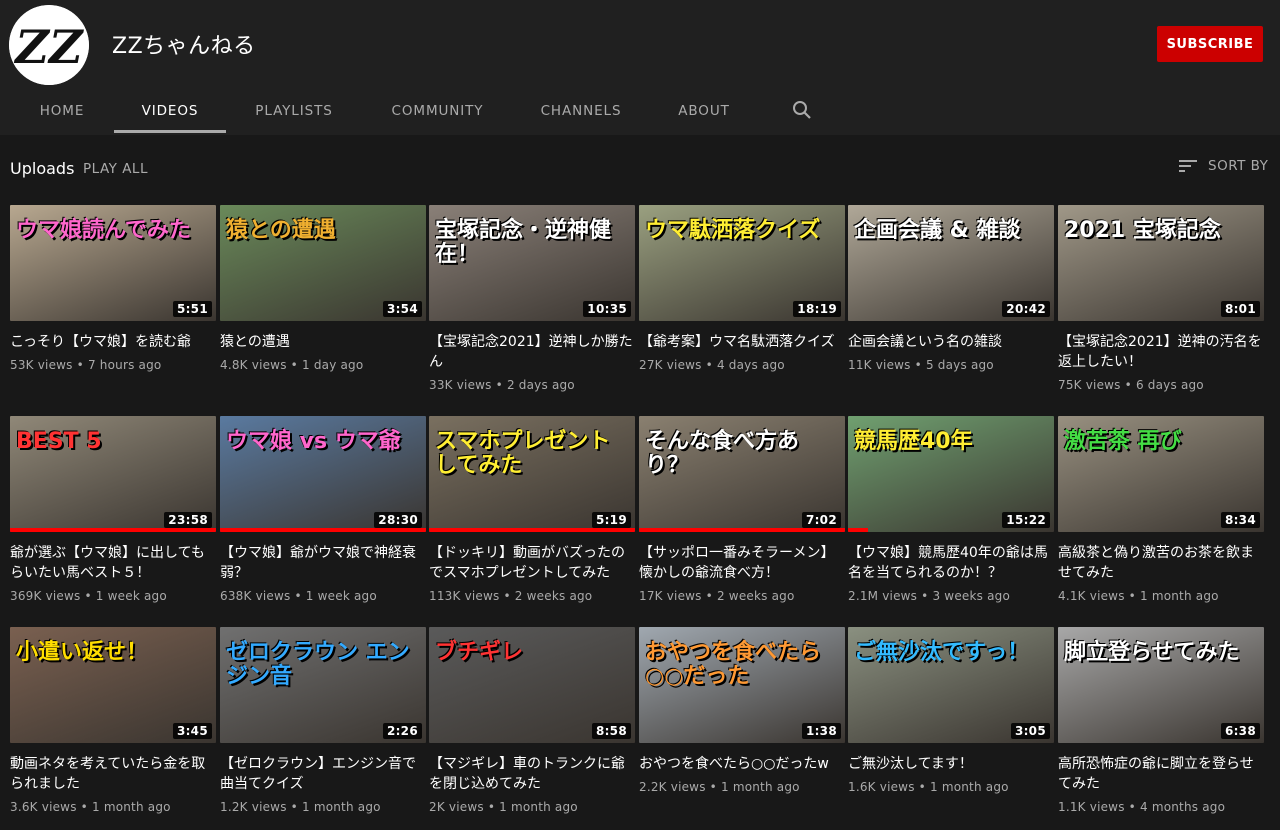  What do you see at coordinates (821, 520) in the screenshot?
I see `video-duration: 7:02` at bounding box center [821, 520].